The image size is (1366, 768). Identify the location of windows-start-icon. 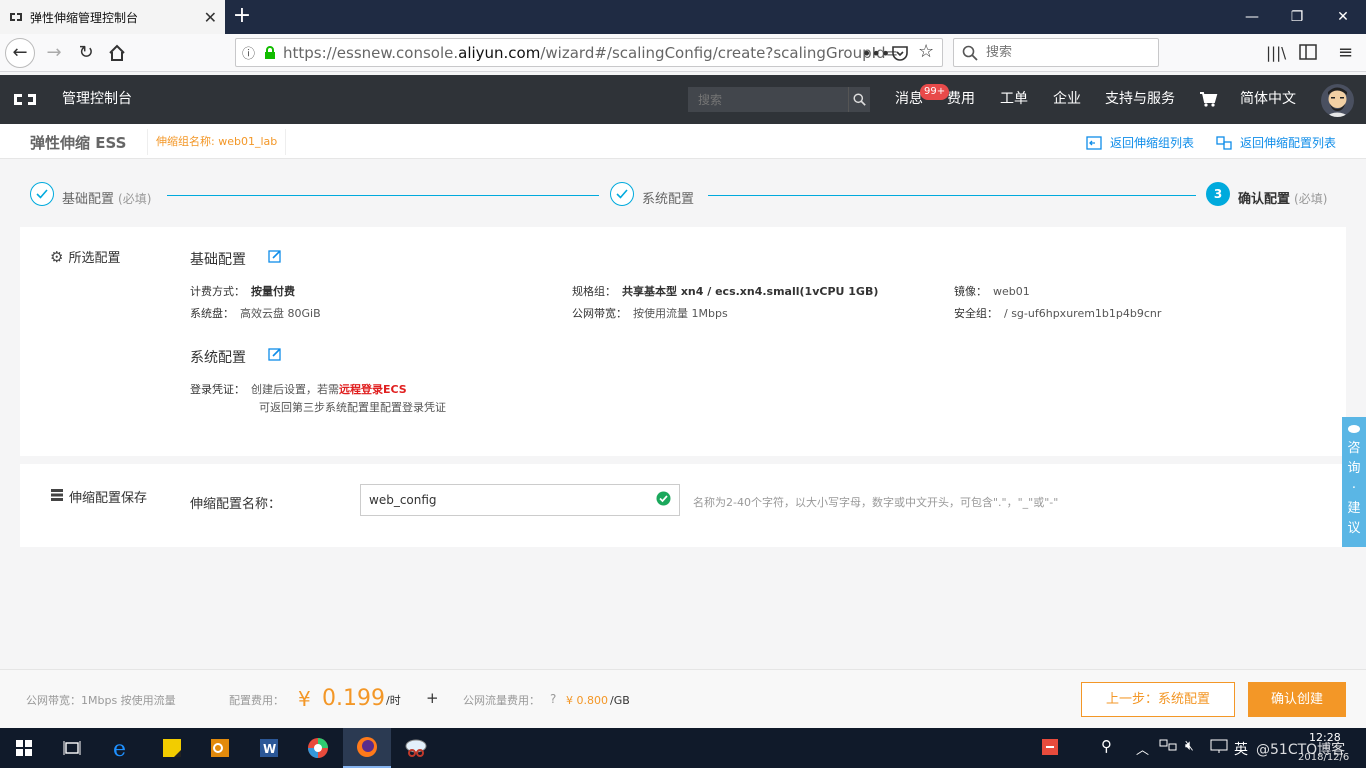
(24, 748).